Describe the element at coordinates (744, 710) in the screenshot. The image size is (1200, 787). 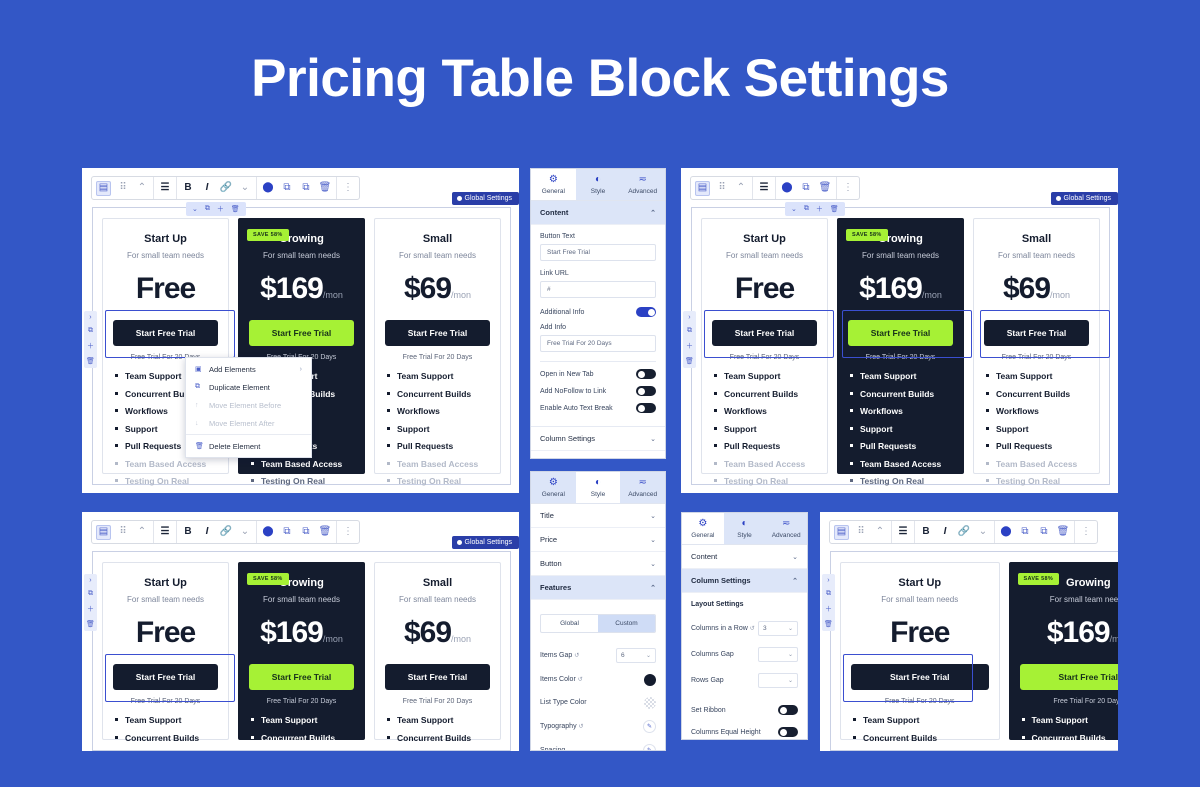
I see `set-ribbon-row: Set Ribbon` at that location.